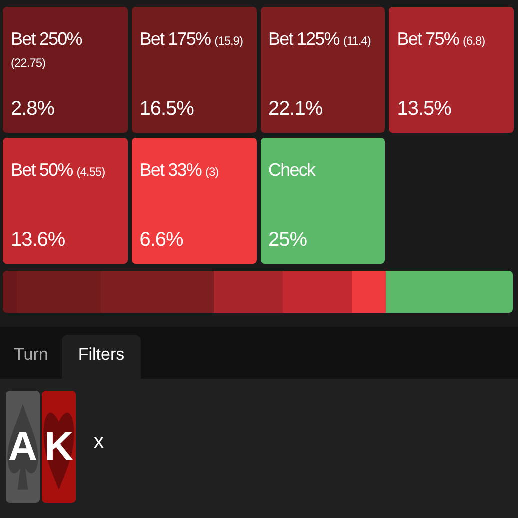  Describe the element at coordinates (99, 442) in the screenshot. I see `remove-button: x` at that location.